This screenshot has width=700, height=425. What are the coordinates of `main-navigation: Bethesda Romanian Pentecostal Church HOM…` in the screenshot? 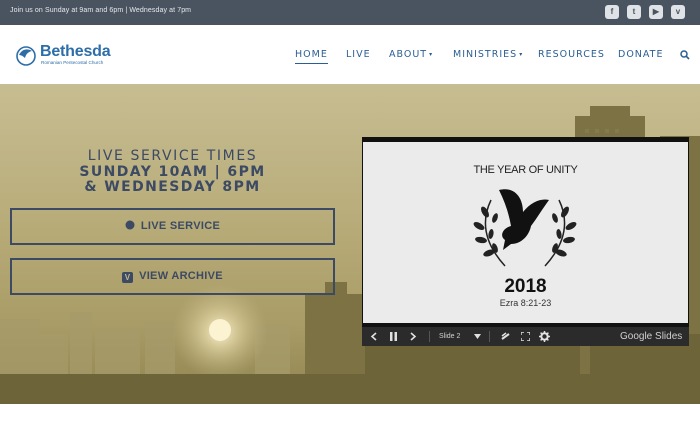 It's located at (350, 54).